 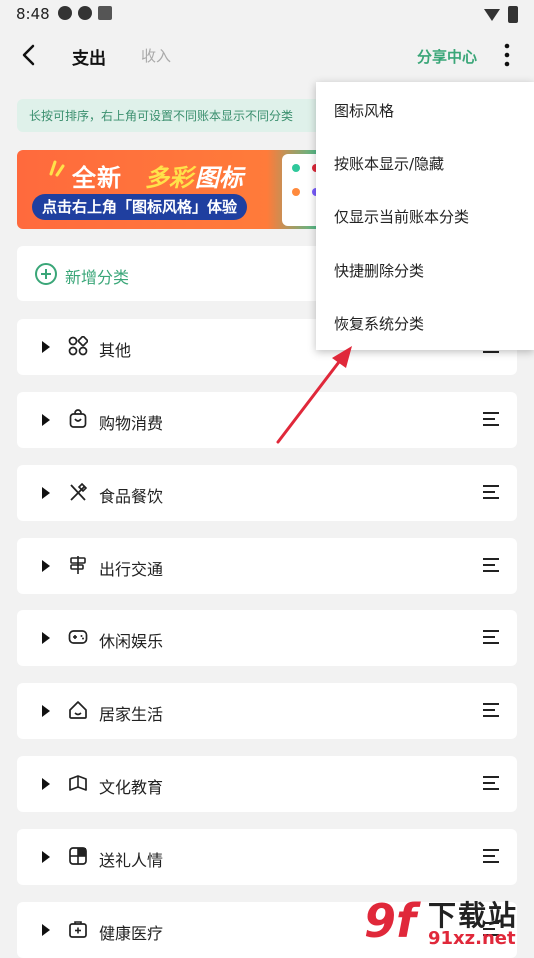 What do you see at coordinates (267, 493) in the screenshot?
I see `category-row: 食品餐饮` at bounding box center [267, 493].